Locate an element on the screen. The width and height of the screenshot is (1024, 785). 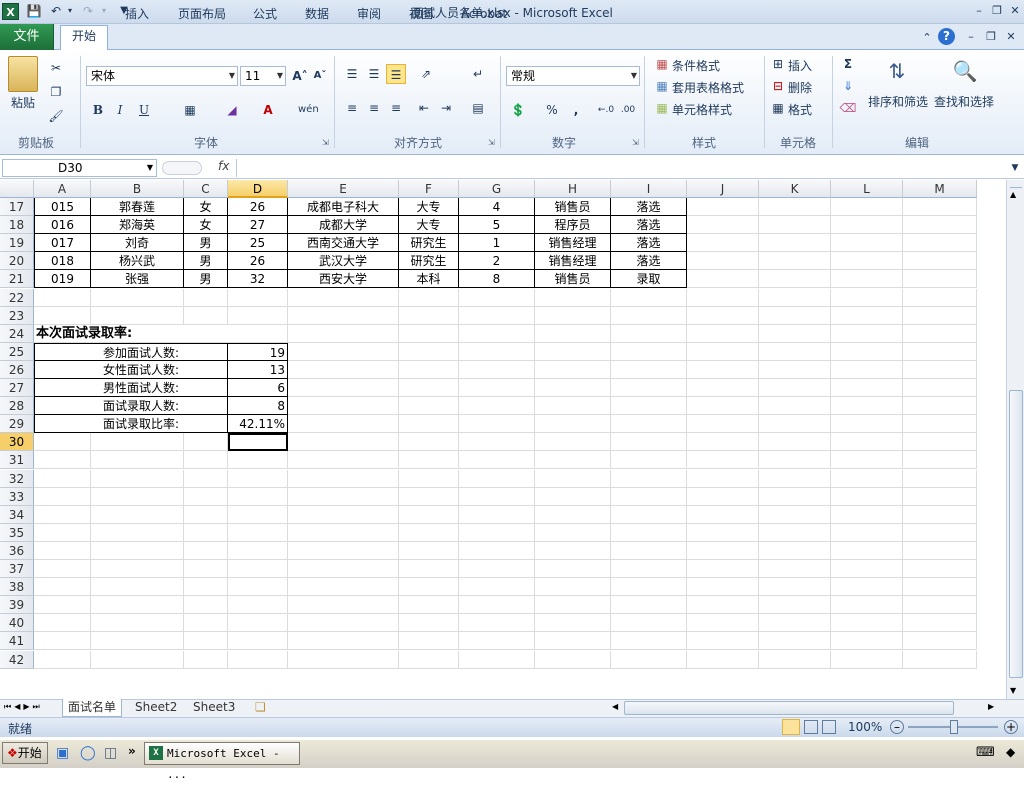
expand-formula-bar-icon: ▼ is located at coordinates (1015, 168).